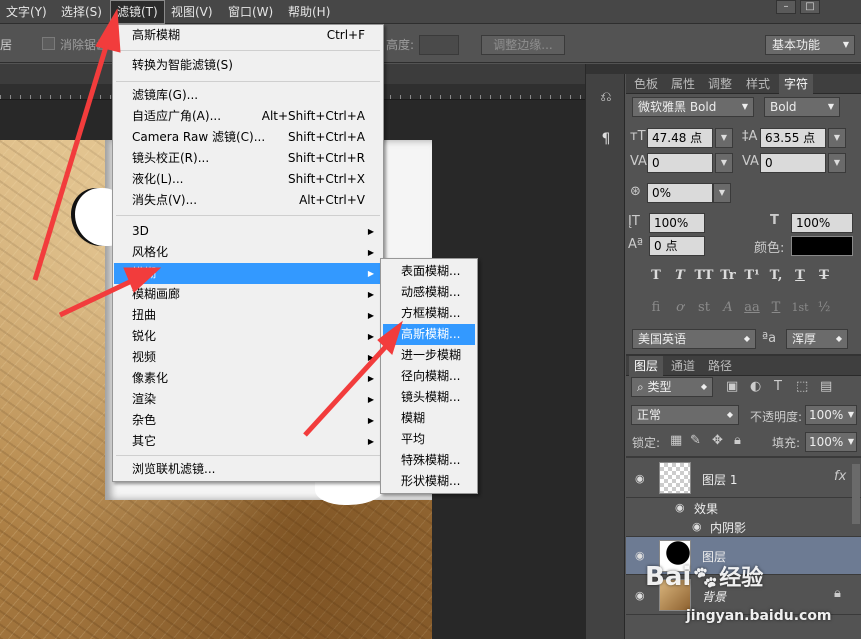 The height and width of the screenshot is (639, 861). Describe the element at coordinates (758, 84) in the screenshot. I see `tab-styles: 样式` at that location.